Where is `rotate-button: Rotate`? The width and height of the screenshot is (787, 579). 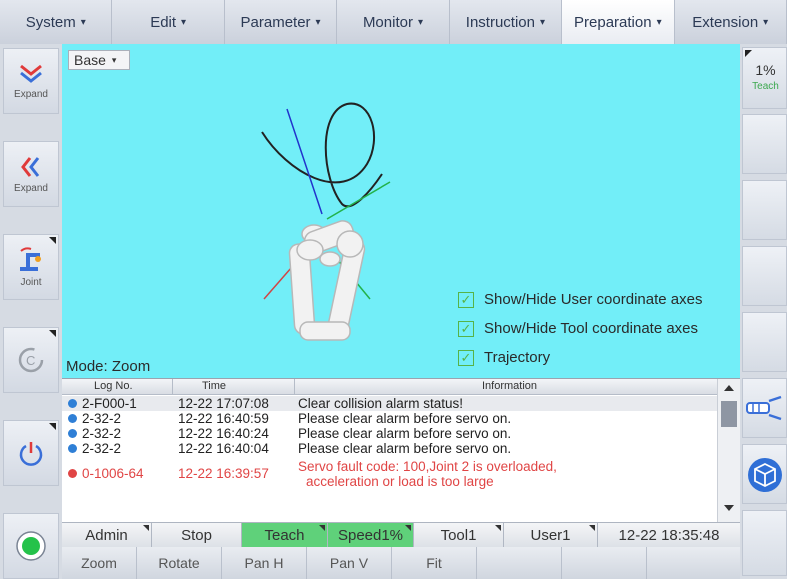
rotate-button: Rotate is located at coordinates (179, 563).